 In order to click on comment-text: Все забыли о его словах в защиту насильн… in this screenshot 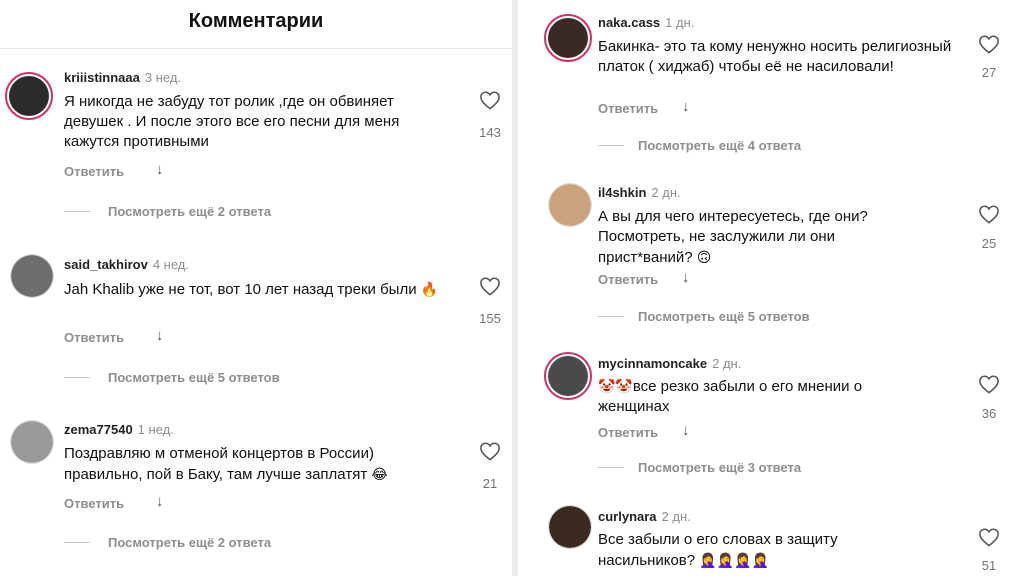, I will do `click(748, 550)`.